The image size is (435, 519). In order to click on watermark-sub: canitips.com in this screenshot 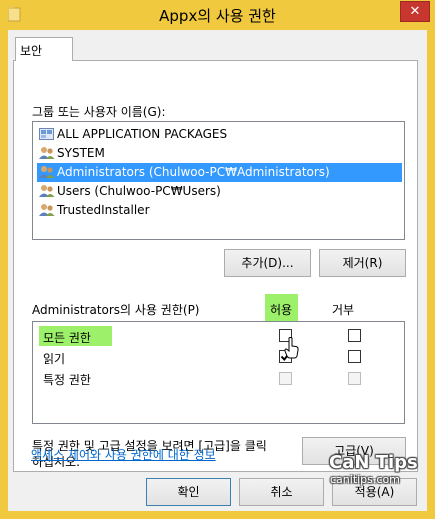, I will do `click(365, 479)`.